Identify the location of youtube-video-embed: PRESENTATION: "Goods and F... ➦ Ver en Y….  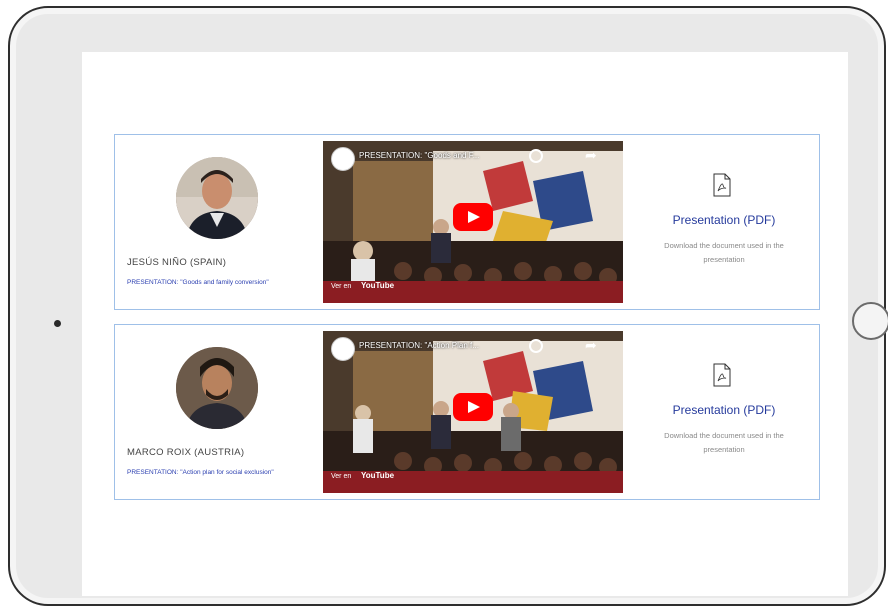
(473, 222).